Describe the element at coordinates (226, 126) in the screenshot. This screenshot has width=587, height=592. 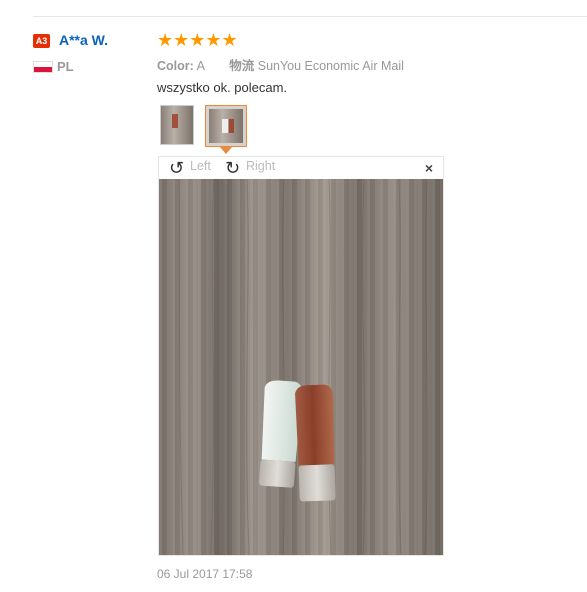
I see `review-photo-thumbnail-2-active` at that location.